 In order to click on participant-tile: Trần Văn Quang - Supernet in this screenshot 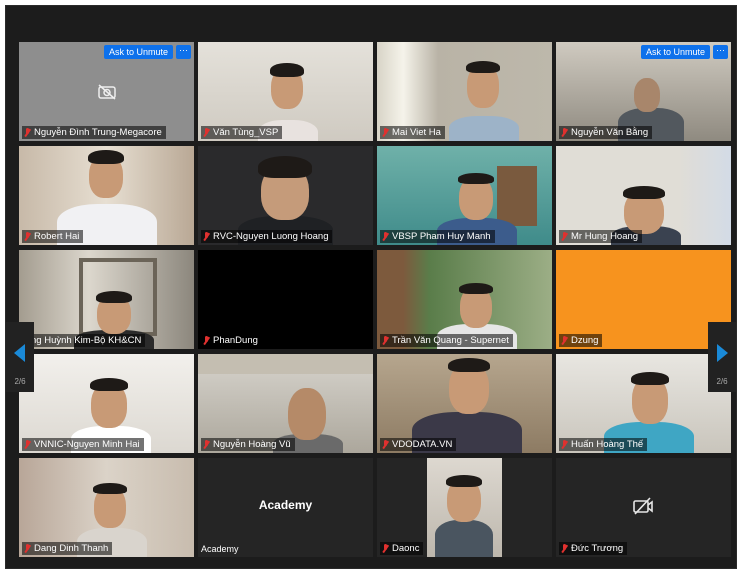, I will do `click(464, 299)`.